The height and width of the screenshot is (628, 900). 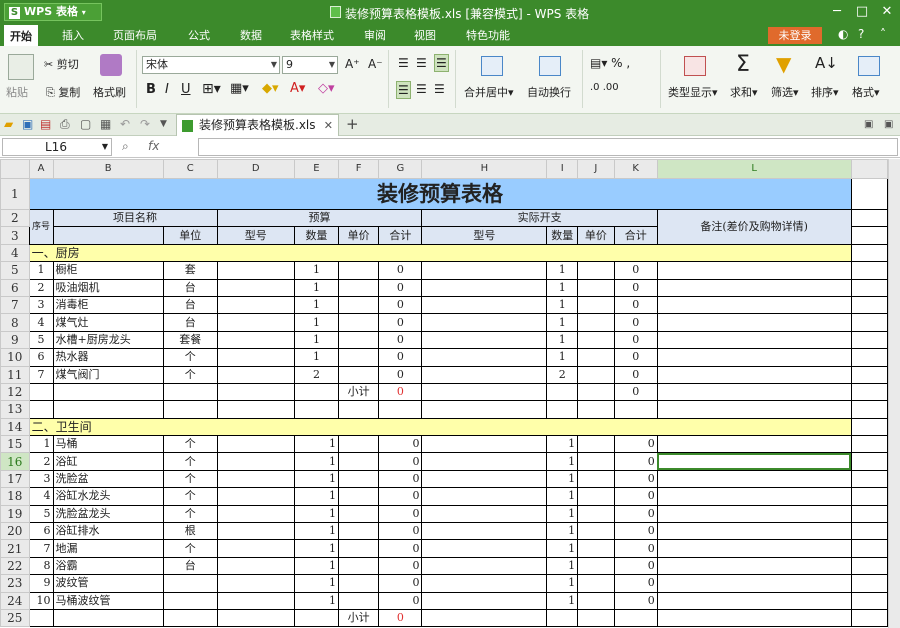 I want to click on item-name: 煤气灶, so click(x=108, y=322).